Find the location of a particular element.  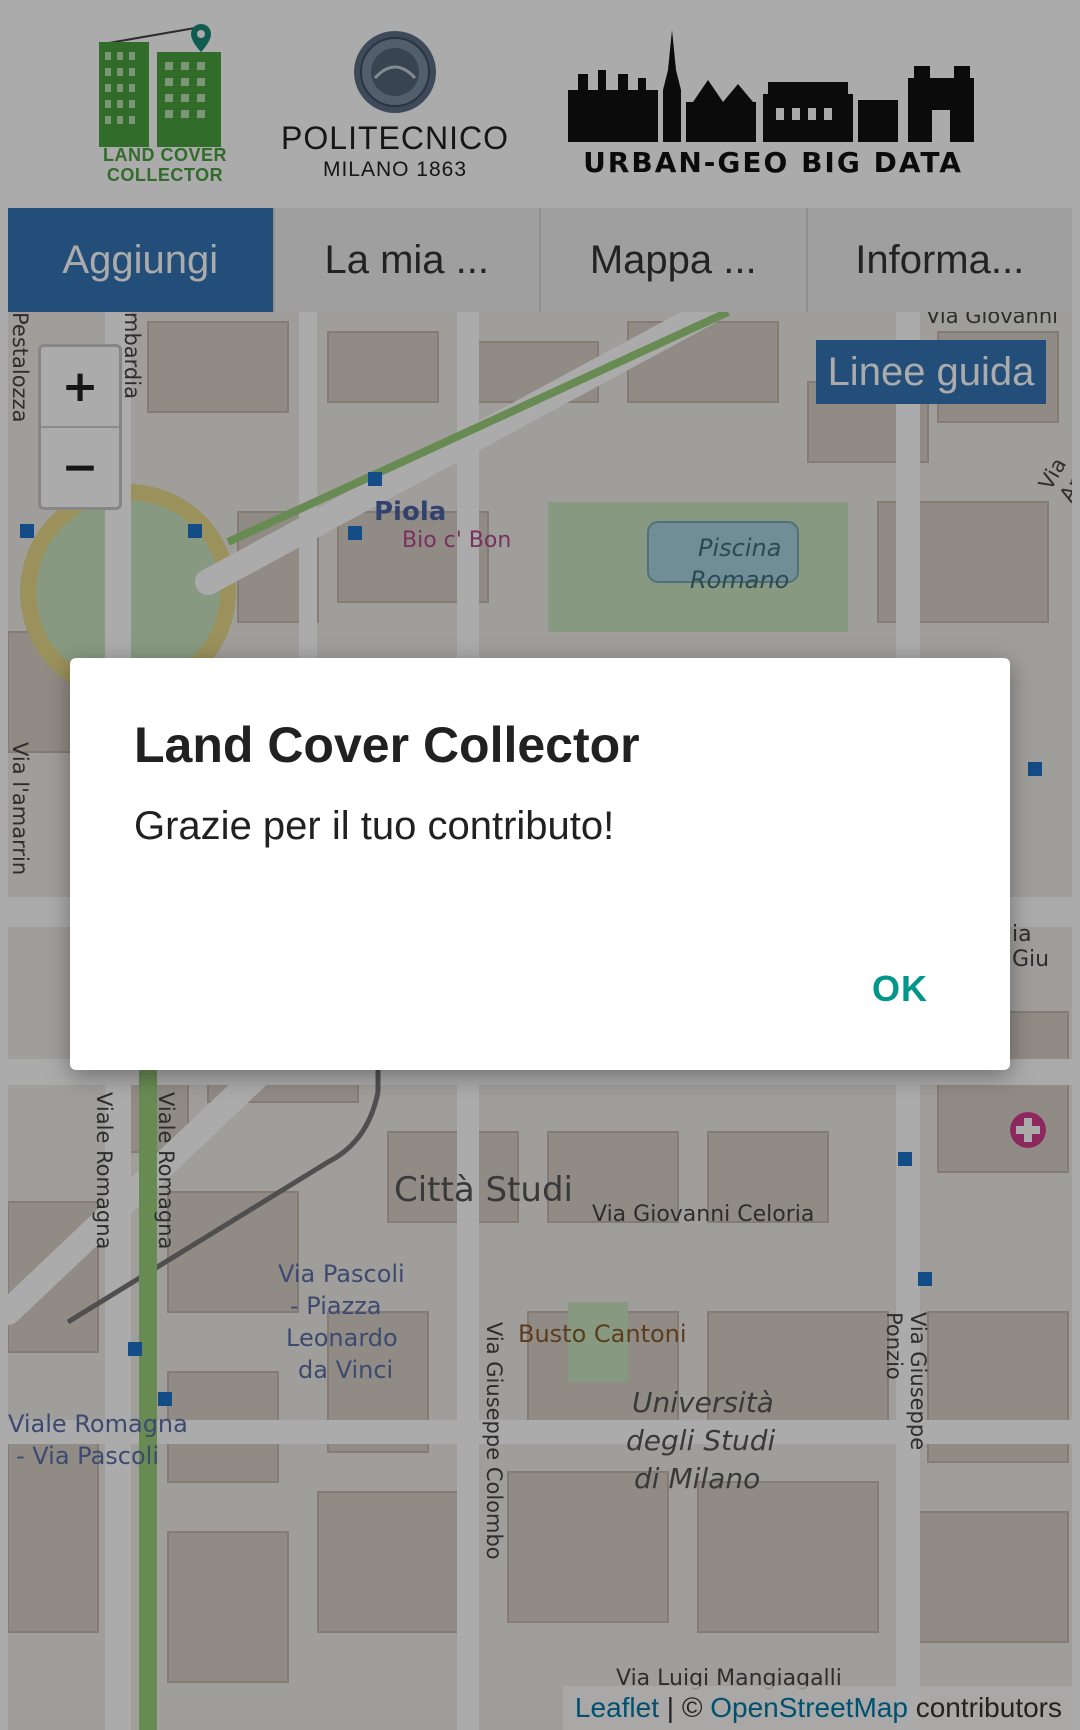

dialog-message: Grazie per il tuo contributo! is located at coordinates (374, 826).